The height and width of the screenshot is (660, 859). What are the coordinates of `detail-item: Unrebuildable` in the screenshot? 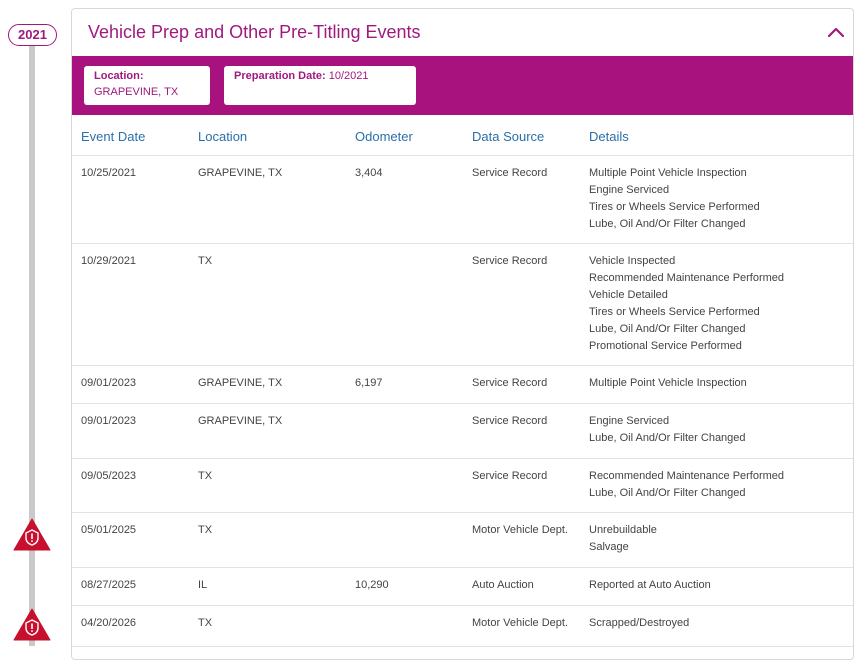 It's located at (623, 530).